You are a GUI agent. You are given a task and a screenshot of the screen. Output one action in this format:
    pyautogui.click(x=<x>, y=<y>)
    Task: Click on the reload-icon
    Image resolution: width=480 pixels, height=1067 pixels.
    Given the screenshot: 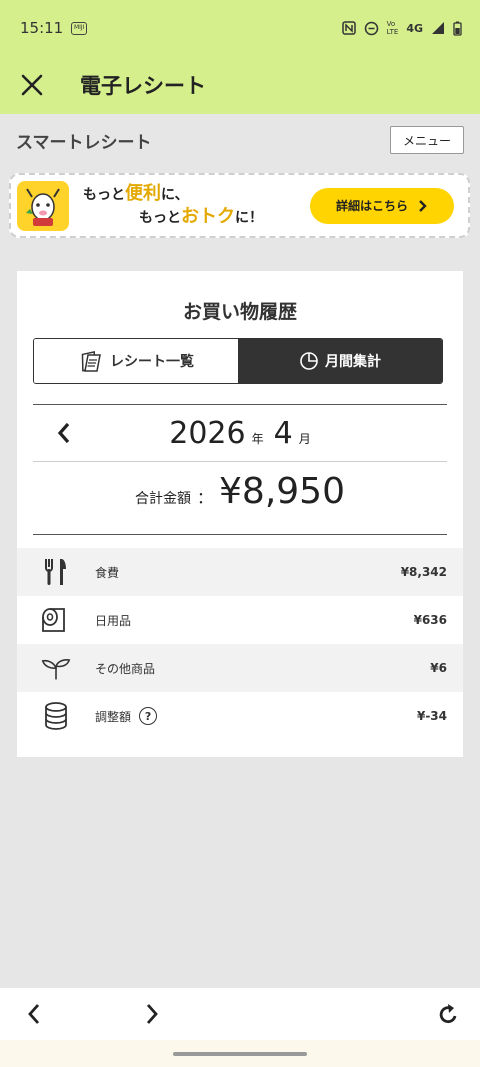 What is the action you would take?
    pyautogui.click(x=448, y=1013)
    